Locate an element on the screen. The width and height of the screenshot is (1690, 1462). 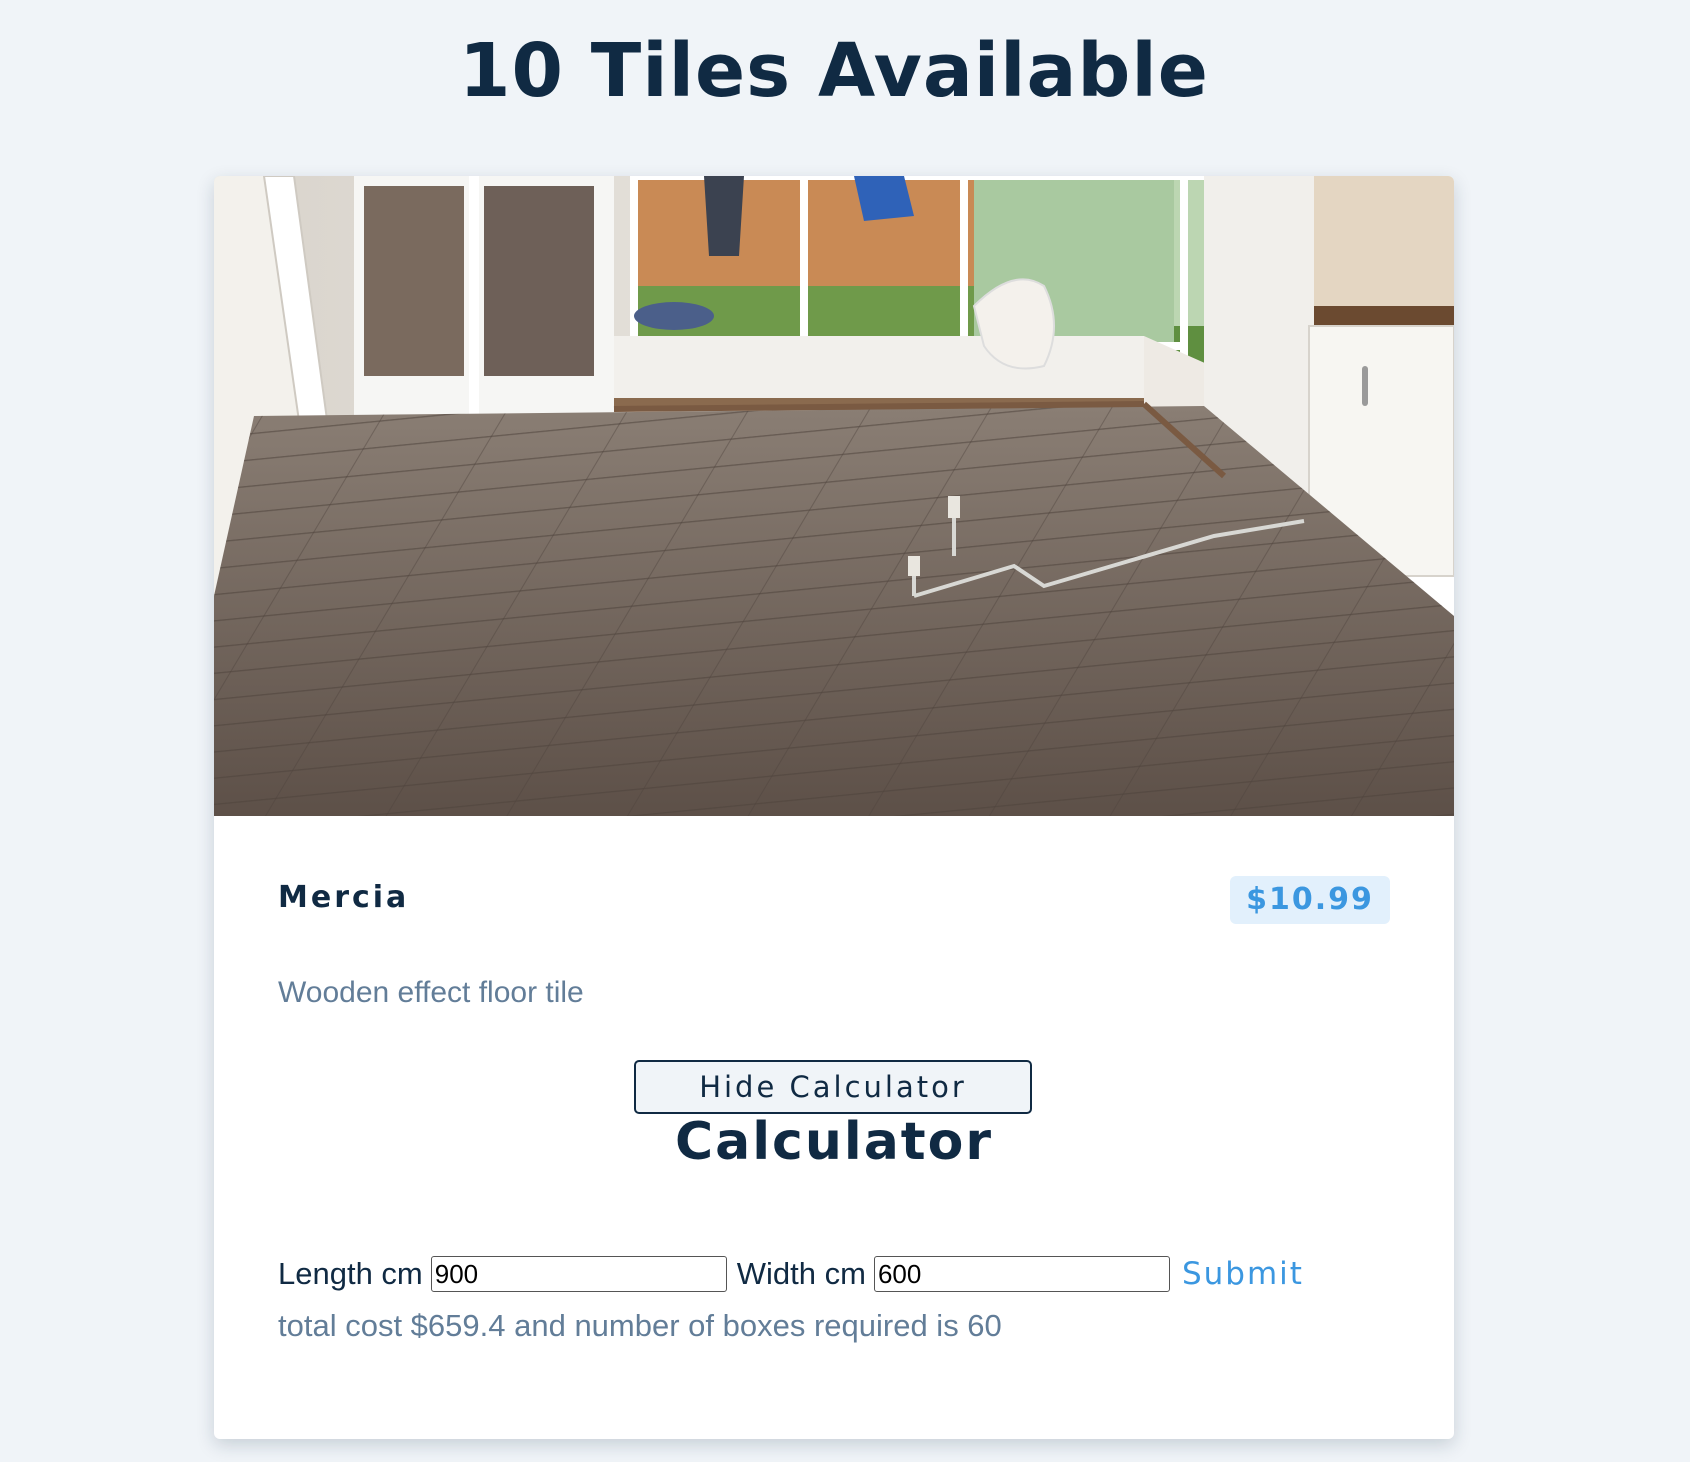
product-description: Wooden effect floor tile is located at coordinates (431, 992).